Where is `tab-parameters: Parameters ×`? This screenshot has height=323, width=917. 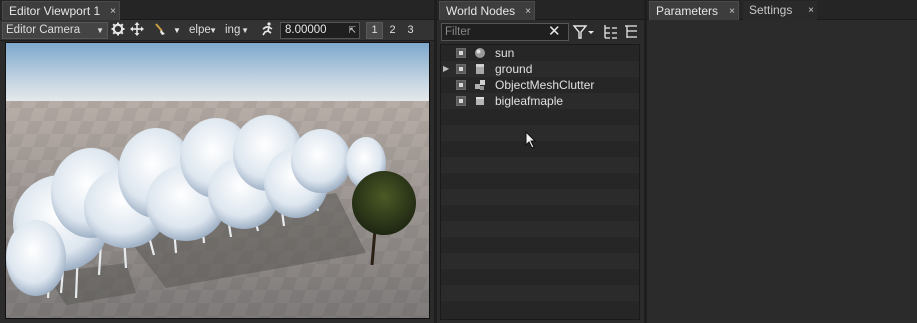
tab-parameters: Parameters × is located at coordinates (694, 10).